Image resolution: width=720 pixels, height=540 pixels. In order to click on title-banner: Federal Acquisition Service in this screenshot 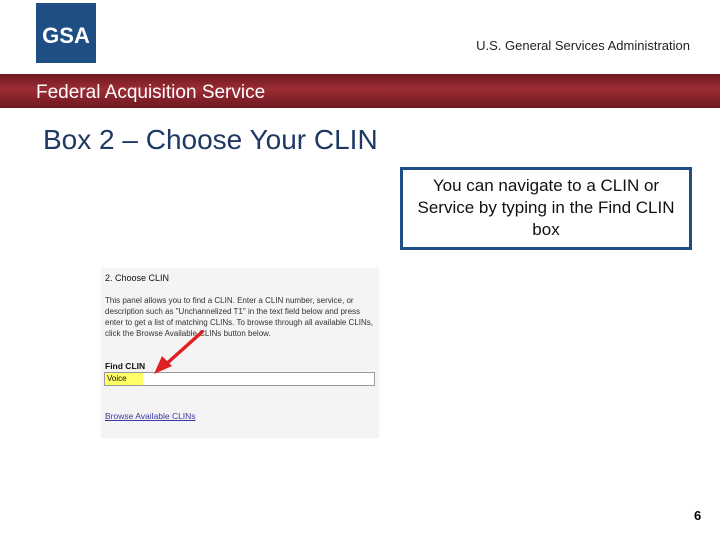, I will do `click(360, 91)`.